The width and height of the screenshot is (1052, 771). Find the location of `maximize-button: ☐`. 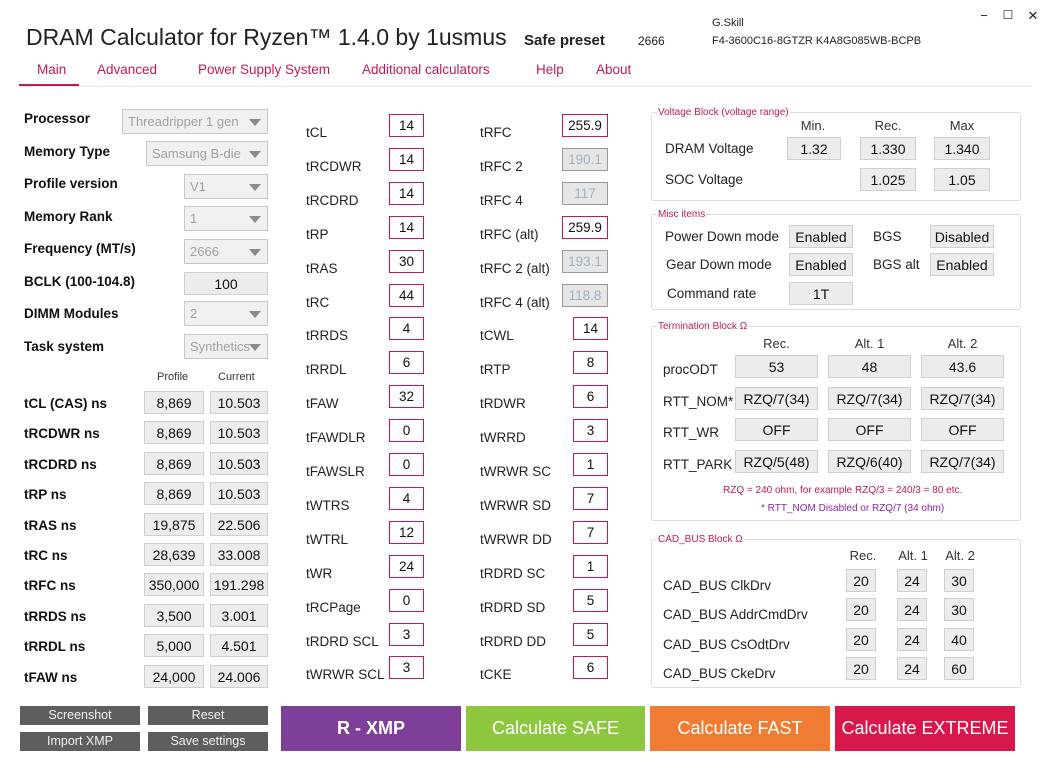

maximize-button: ☐ is located at coordinates (1008, 15).